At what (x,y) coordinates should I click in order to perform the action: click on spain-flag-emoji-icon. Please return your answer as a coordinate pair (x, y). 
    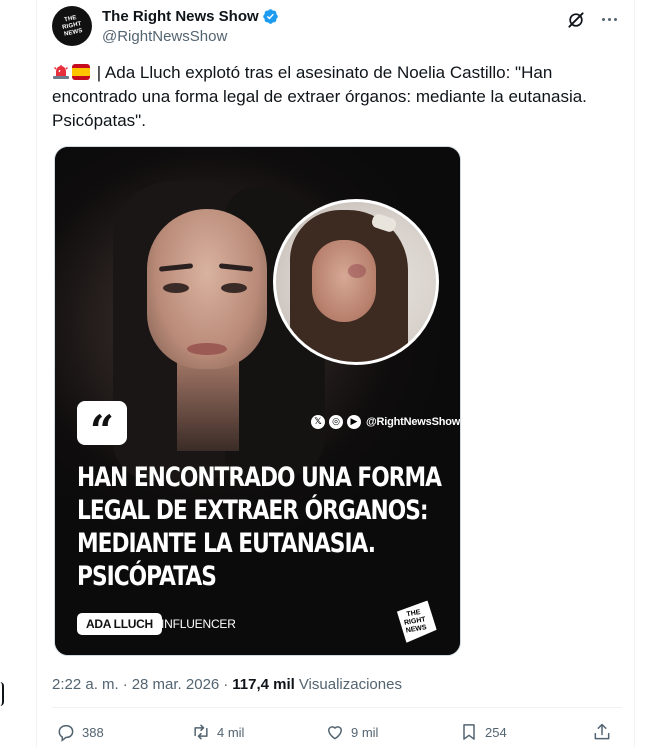
    Looking at the image, I should click on (81, 72).